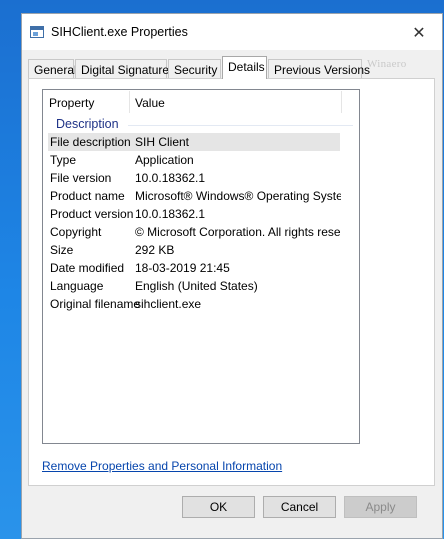 The width and height of the screenshot is (444, 539). Describe the element at coordinates (419, 32) in the screenshot. I see `close-icon: ✕` at that location.